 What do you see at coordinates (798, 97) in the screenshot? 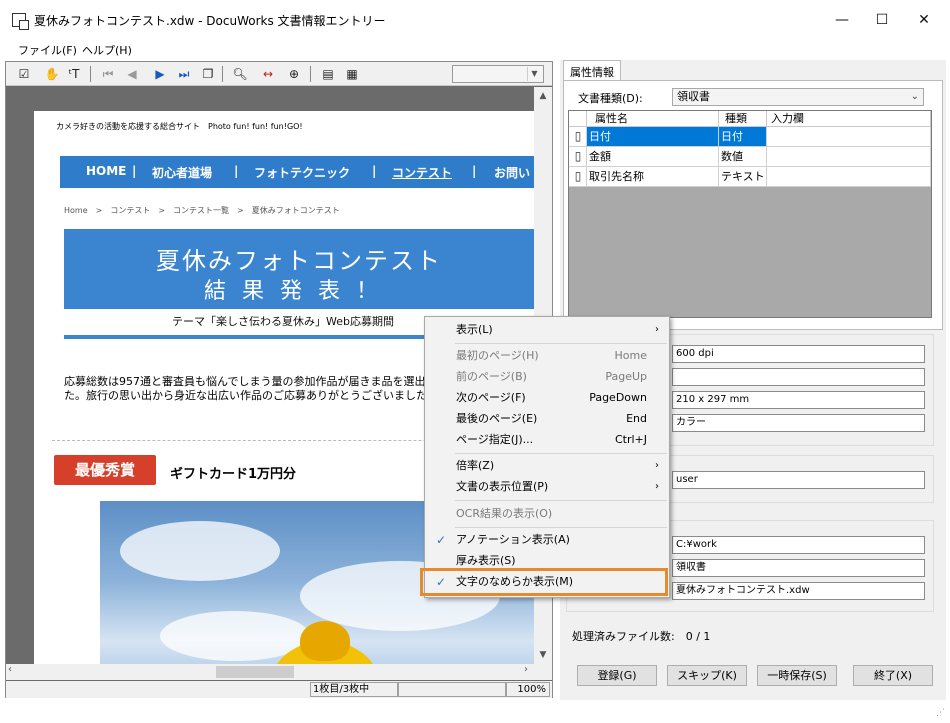
I see `doctype-select: 領収書 ⌄` at bounding box center [798, 97].